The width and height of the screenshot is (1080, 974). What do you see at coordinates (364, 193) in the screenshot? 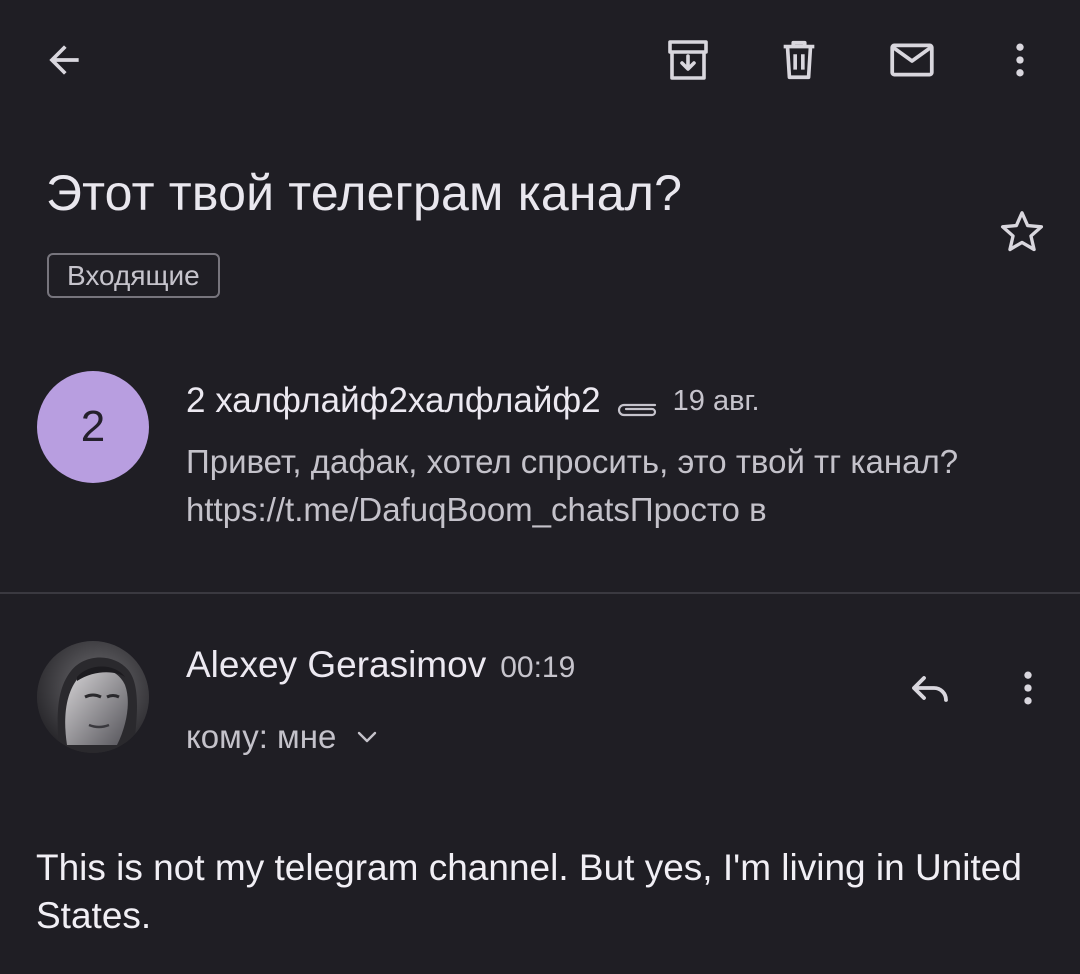
I see `email-subject: Этот твой телеграм канал?` at bounding box center [364, 193].